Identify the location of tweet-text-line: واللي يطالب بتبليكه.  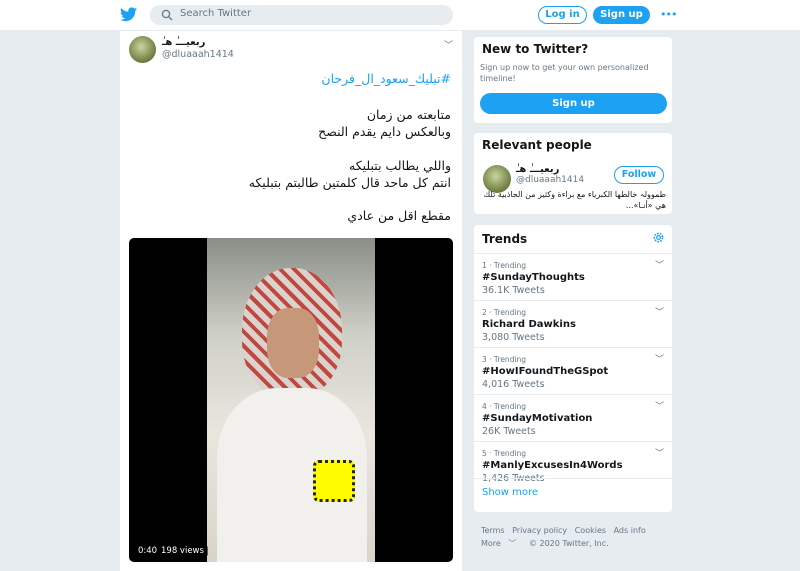
(400, 165).